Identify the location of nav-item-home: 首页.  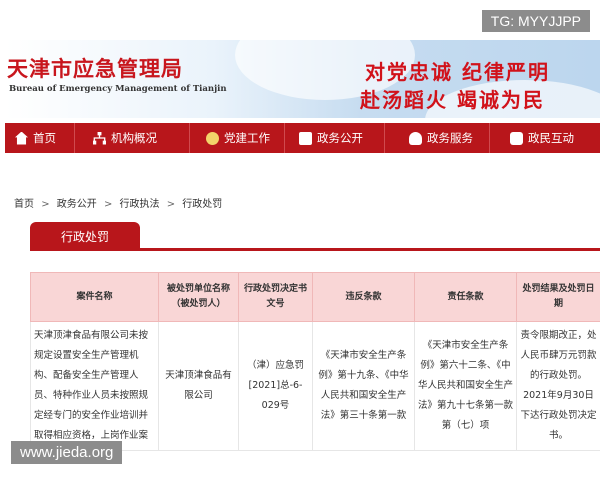
(40, 138).